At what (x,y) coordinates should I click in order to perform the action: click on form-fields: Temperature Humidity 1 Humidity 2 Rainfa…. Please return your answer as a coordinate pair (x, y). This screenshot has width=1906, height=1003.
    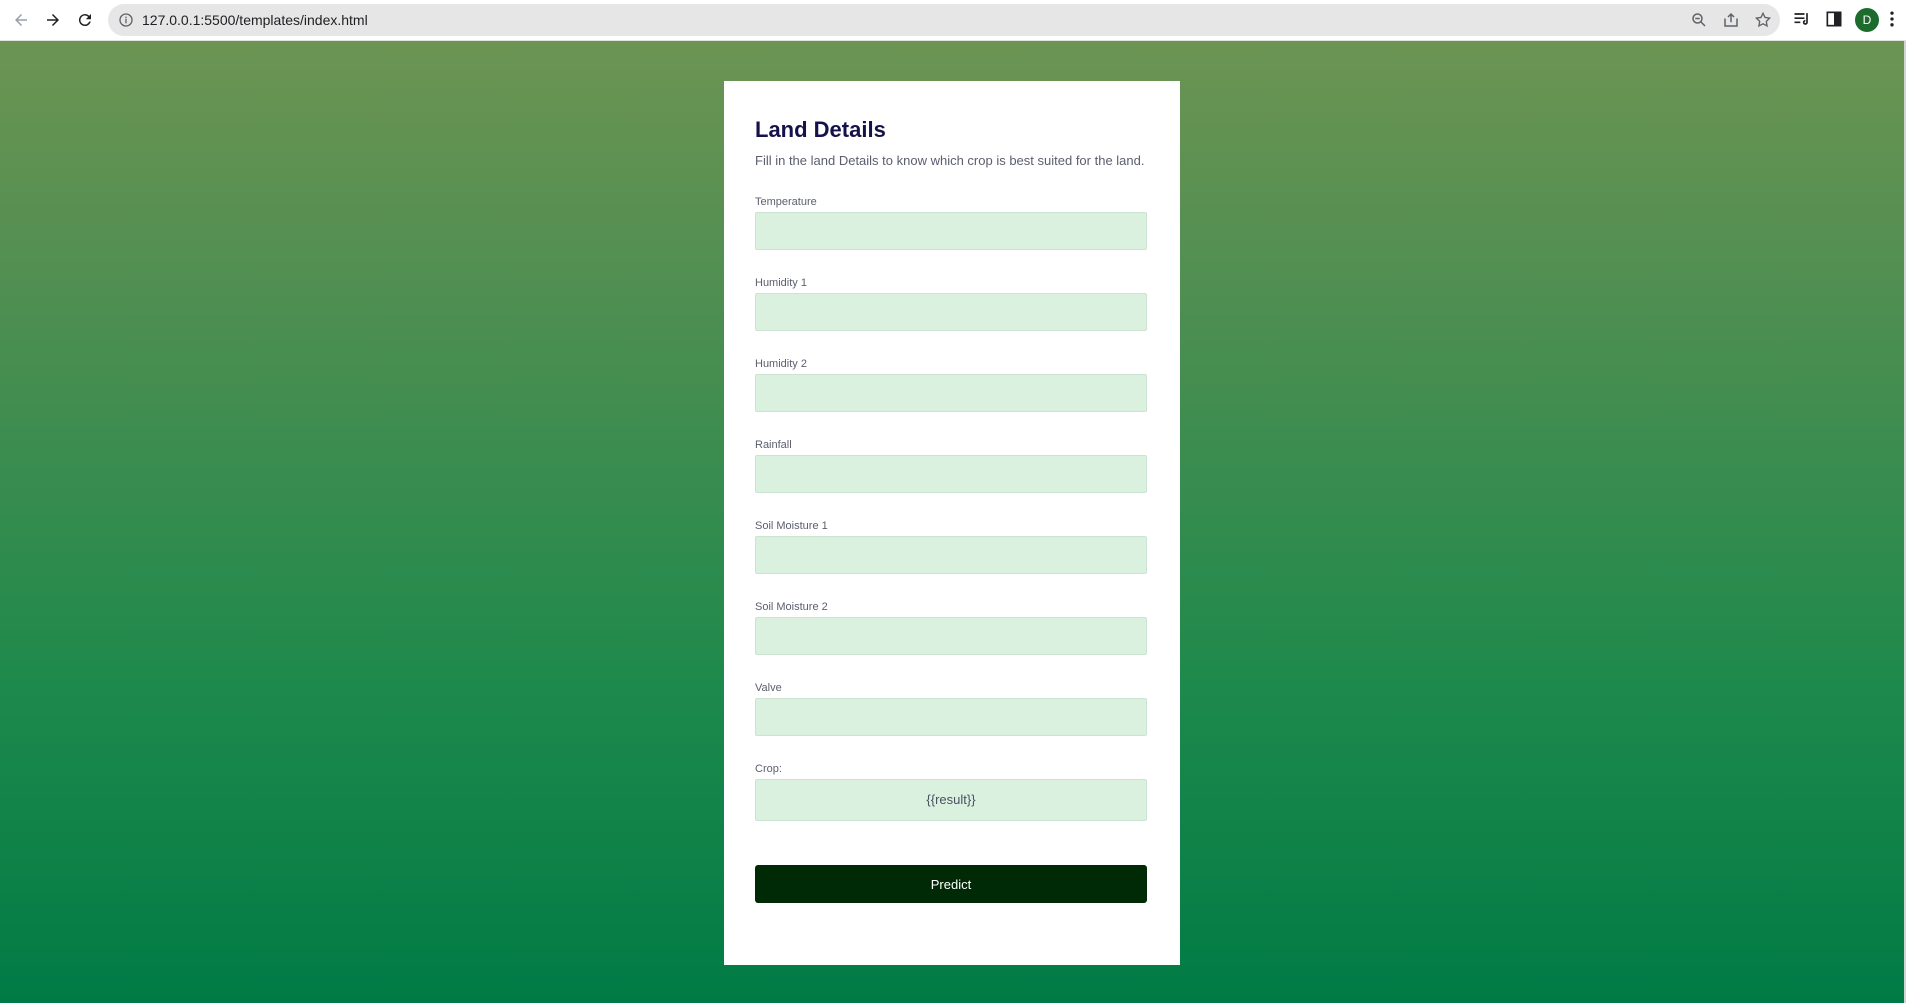
    Looking at the image, I should click on (951, 548).